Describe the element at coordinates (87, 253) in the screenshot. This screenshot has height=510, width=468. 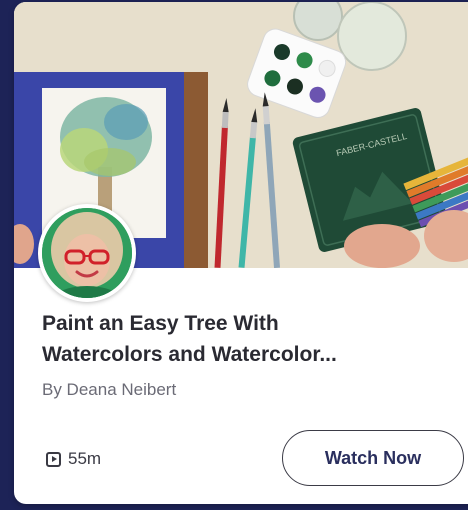
I see `instructor-avatar` at that location.